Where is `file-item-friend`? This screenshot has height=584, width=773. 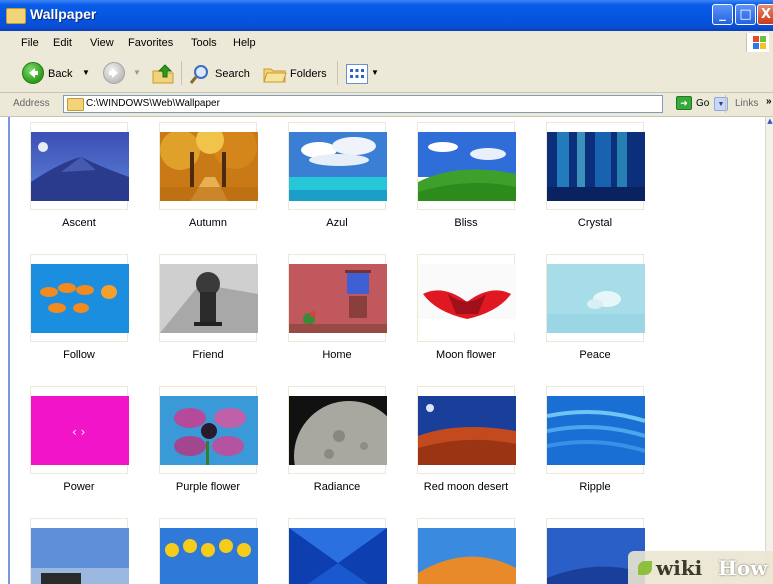 file-item-friend is located at coordinates (208, 298).